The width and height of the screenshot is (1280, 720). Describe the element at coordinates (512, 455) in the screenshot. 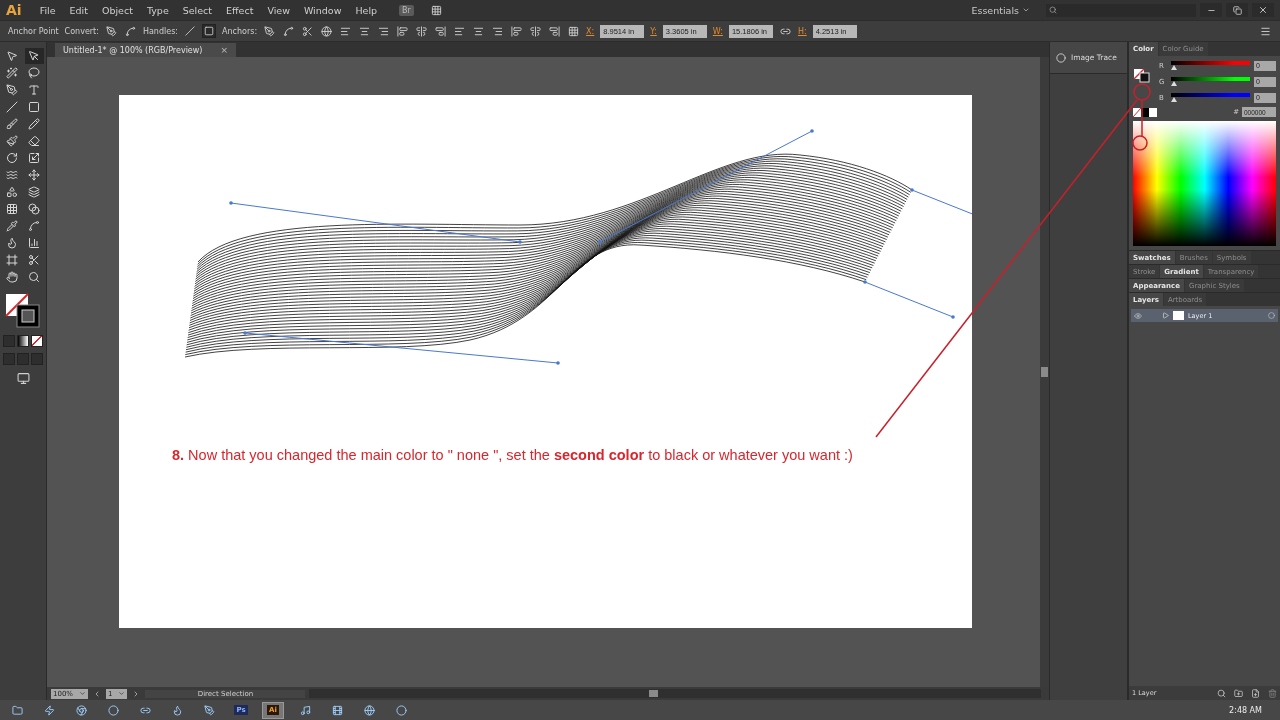

I see `instruction-text: 8. Now that you changed the main color to " none ", set the second color to black or whatever you want :)` at that location.